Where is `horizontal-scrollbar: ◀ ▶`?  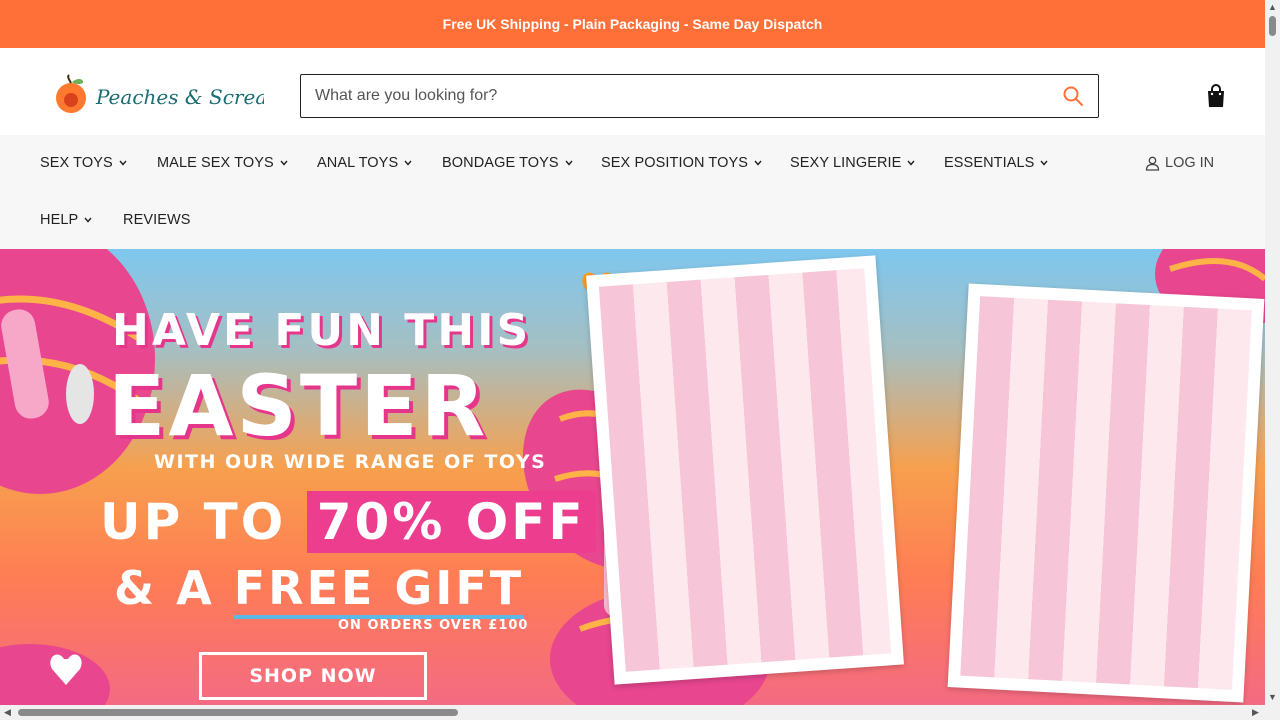
horizontal-scrollbar: ◀ ▶ is located at coordinates (632, 712).